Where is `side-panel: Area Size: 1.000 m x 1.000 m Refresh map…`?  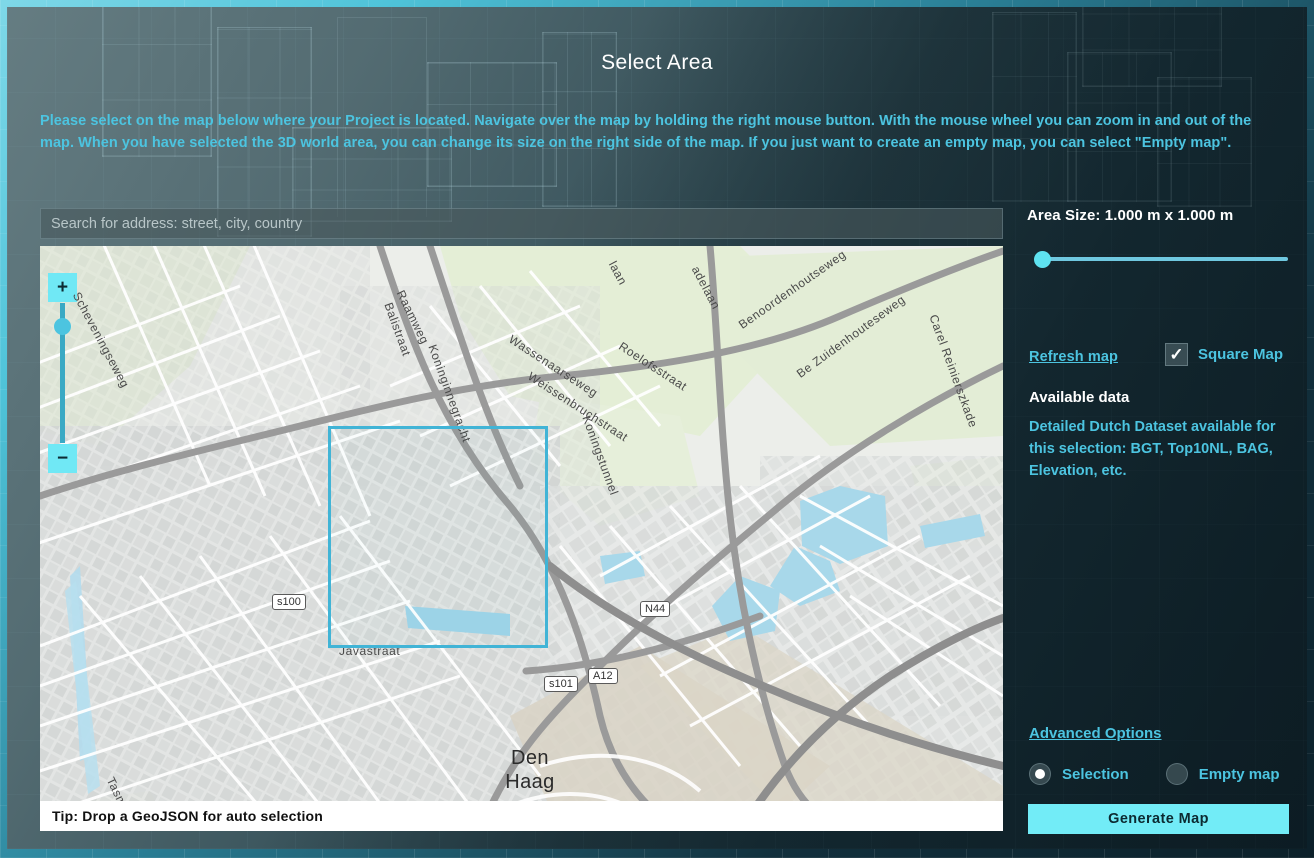 side-panel: Area Size: 1.000 m x 1.000 m Refresh map… is located at coordinates (1158, 520).